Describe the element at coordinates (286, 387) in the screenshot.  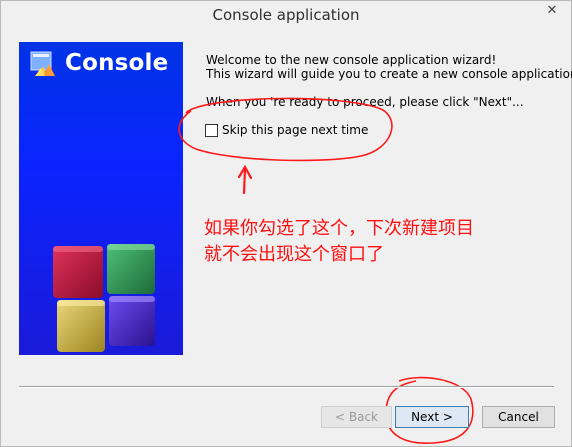
I see `button-separator` at that location.